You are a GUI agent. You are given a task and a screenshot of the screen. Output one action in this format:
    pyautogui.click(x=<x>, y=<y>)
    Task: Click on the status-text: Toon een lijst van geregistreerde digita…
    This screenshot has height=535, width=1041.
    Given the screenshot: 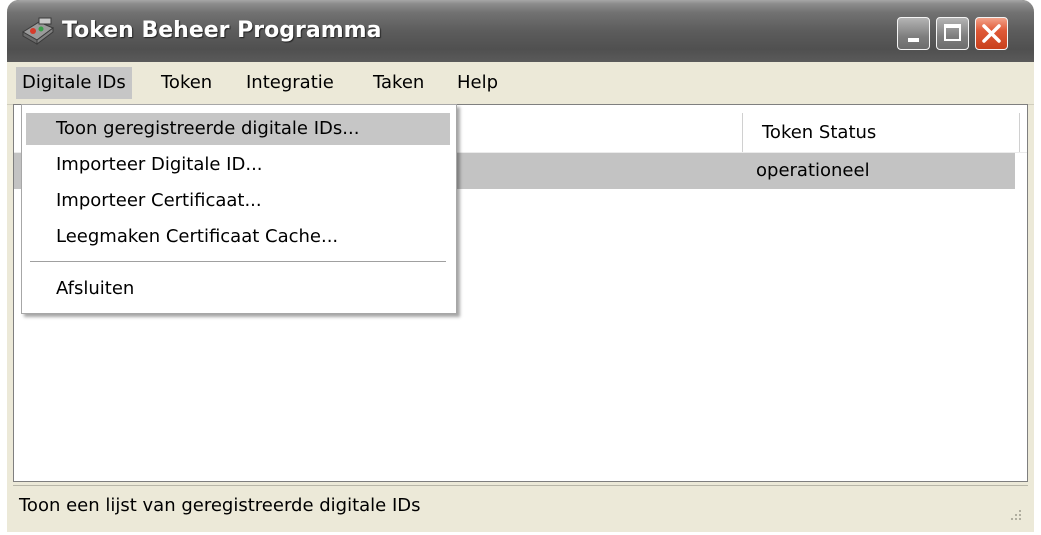 What is the action you would take?
    pyautogui.click(x=220, y=505)
    